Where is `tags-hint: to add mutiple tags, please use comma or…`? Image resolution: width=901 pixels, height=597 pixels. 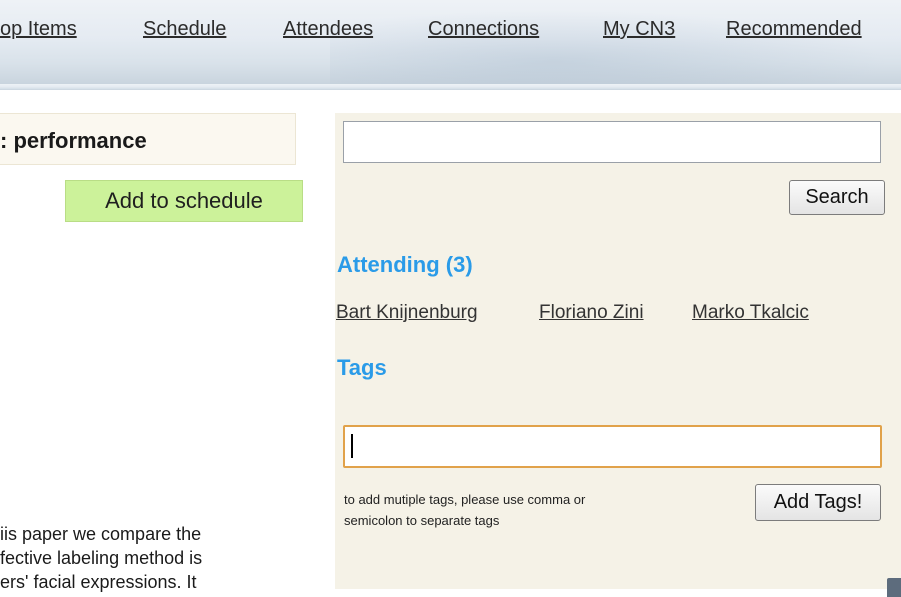 tags-hint: to add mutiple tags, please use comma or… is located at coordinates (464, 510).